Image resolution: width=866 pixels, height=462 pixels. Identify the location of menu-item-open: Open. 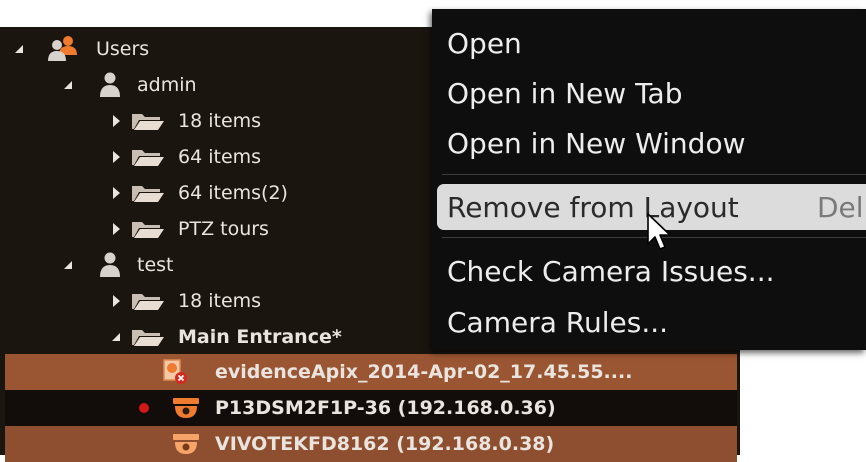
(655, 43).